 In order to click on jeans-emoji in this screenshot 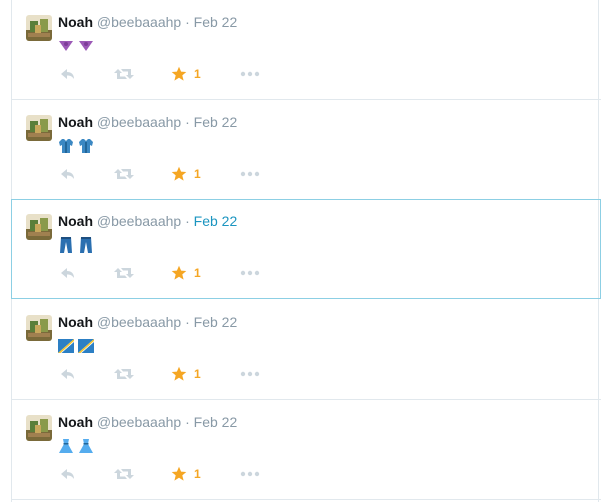, I will do `click(66, 245)`.